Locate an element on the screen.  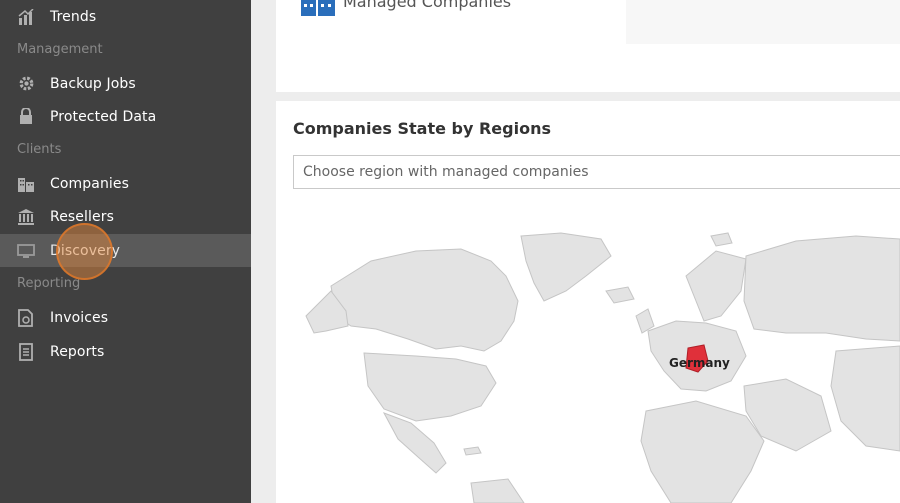
lock-icon is located at coordinates (26, 117).